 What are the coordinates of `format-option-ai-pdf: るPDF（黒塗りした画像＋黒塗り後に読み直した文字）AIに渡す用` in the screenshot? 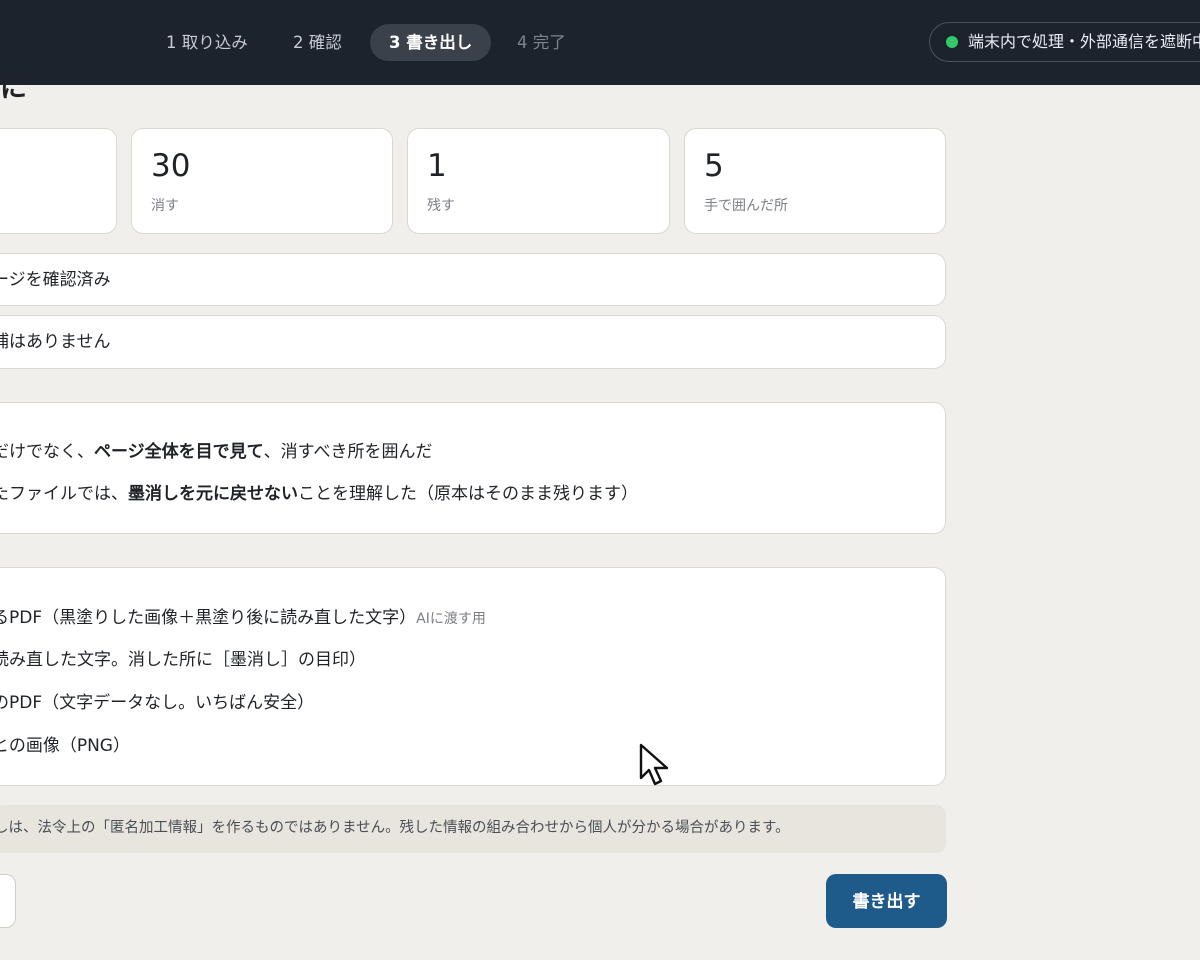 It's located at (243, 618).